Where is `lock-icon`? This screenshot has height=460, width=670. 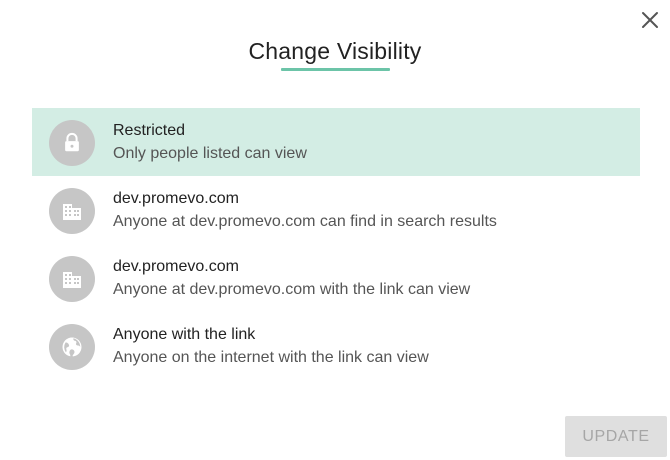 lock-icon is located at coordinates (72, 143).